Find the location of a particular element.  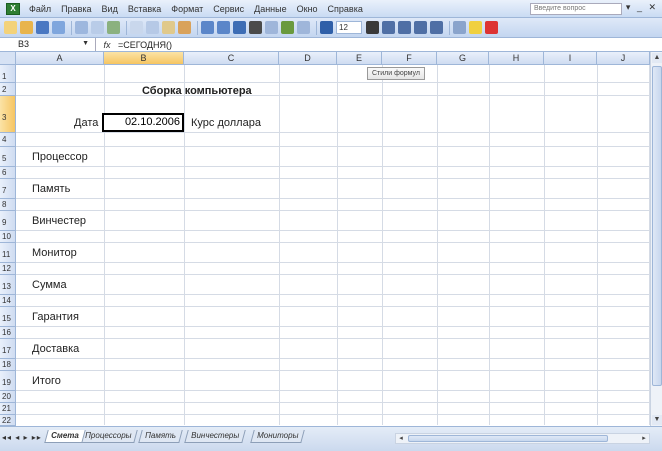

row-header-15: 15 is located at coordinates (8, 317).